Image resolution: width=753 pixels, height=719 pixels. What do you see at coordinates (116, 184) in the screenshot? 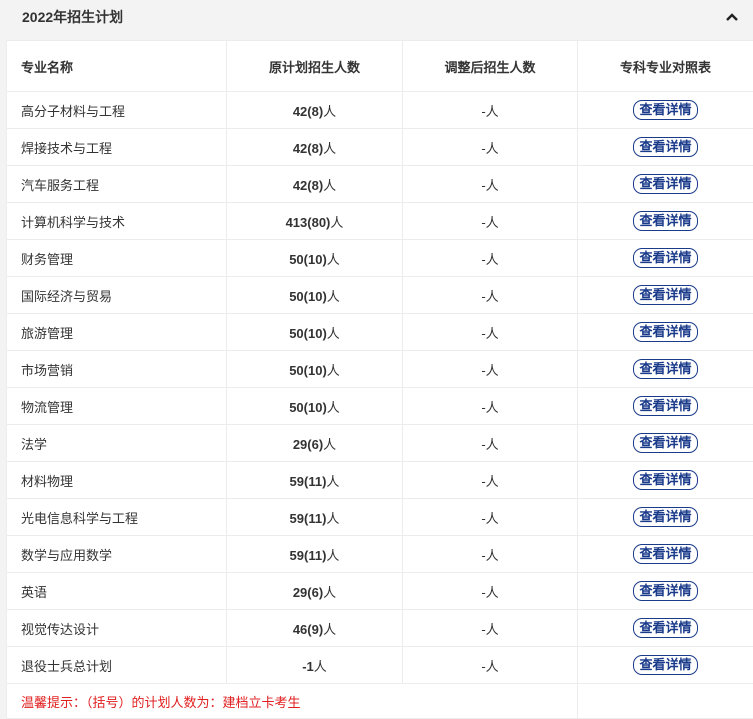
I see `major-name: 汽车服务工程` at bounding box center [116, 184].